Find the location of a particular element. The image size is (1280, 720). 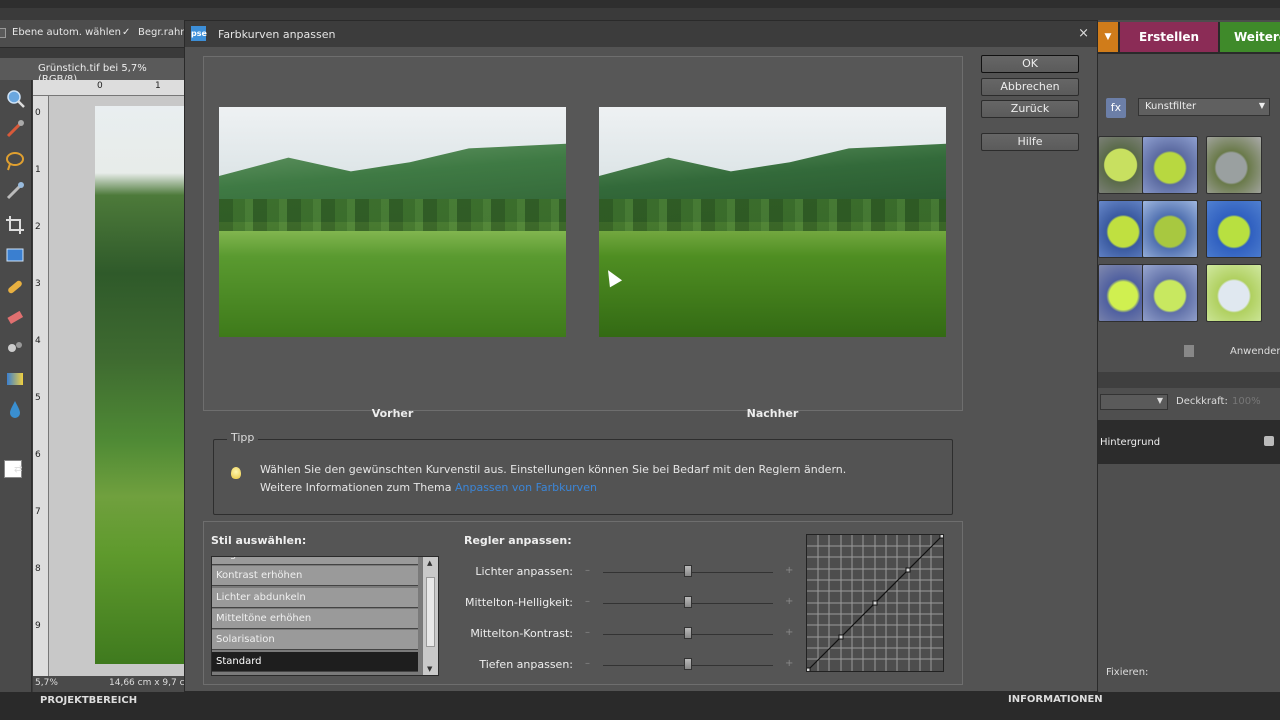

zoom-level: 5,7% is located at coordinates (46, 683).